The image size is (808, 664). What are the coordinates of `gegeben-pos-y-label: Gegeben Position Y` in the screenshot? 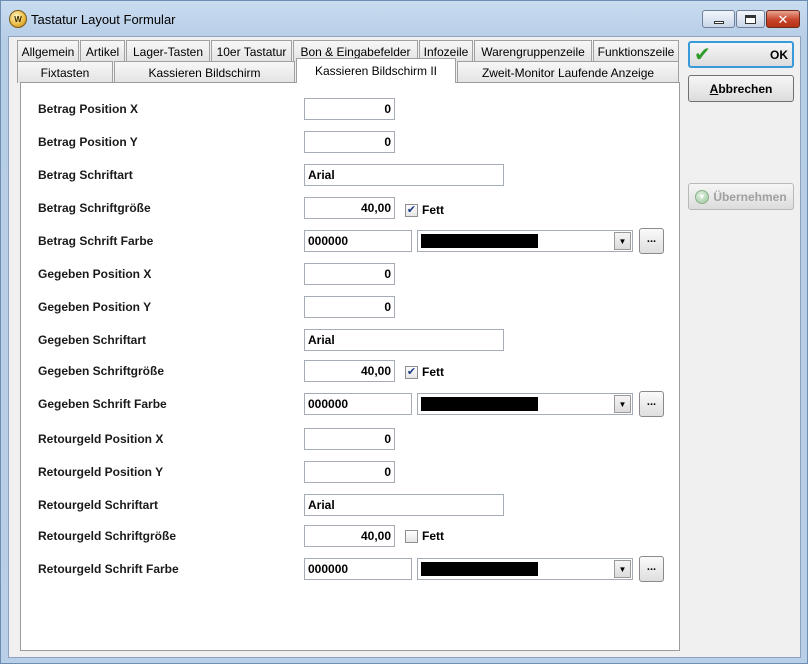 It's located at (95, 307).